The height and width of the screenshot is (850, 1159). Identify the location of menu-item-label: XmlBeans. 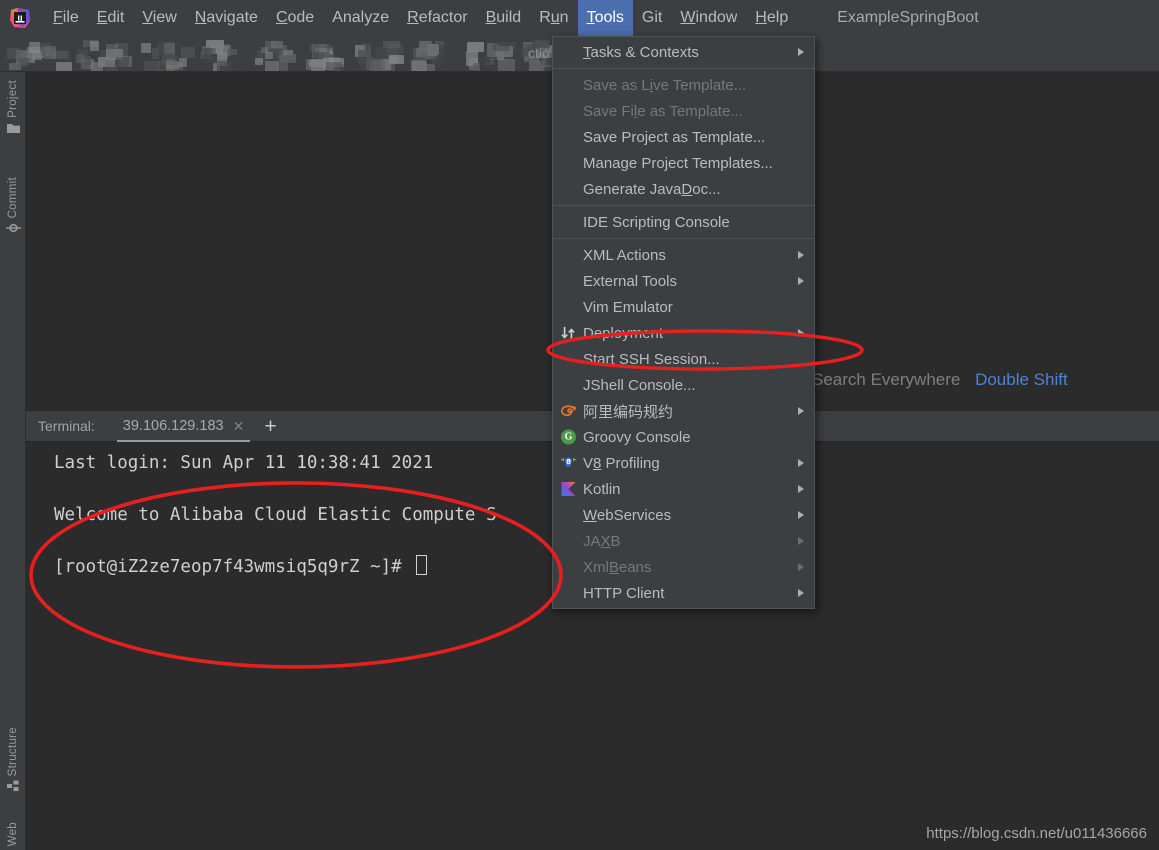
(617, 567).